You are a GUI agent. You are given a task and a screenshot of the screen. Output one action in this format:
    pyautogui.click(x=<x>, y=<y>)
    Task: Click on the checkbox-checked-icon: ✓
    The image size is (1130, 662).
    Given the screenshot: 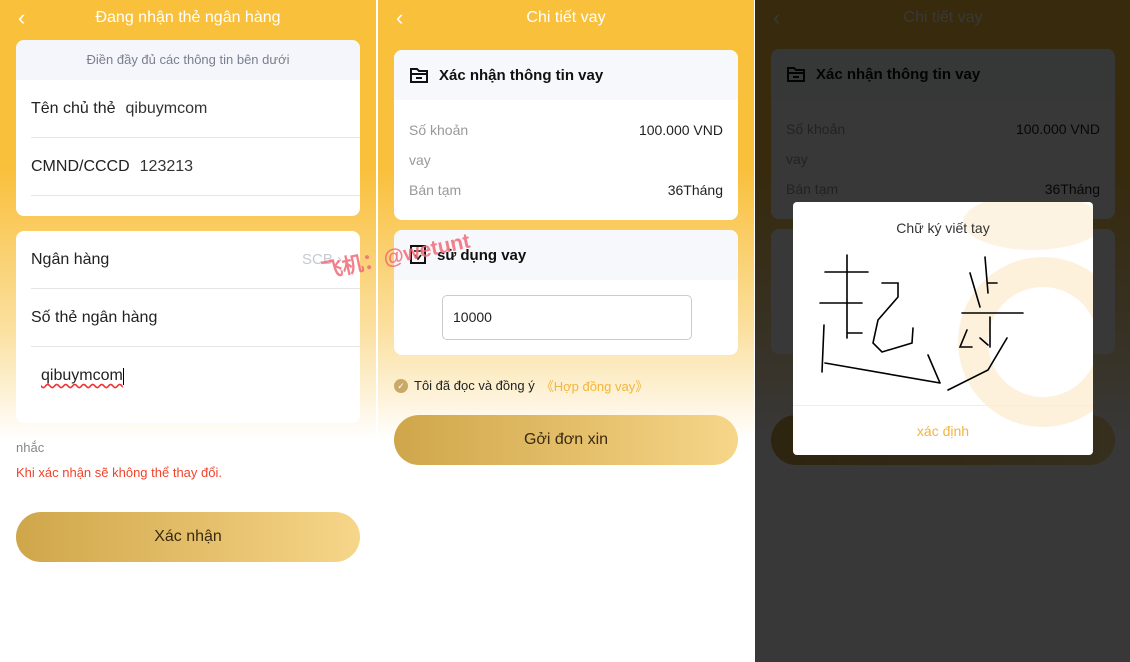 What is the action you would take?
    pyautogui.click(x=401, y=385)
    